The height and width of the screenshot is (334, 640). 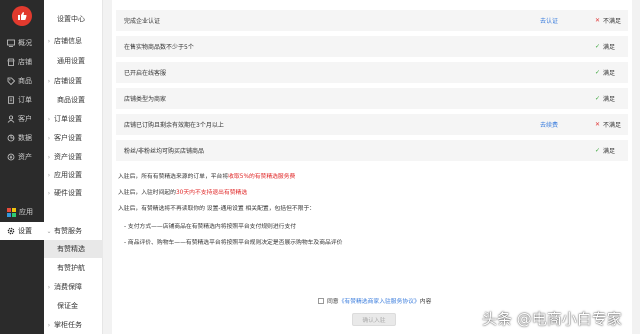 What do you see at coordinates (379, 300) in the screenshot?
I see `agreement-link: 《有赞精选商家入驻服务协议》` at bounding box center [379, 300].